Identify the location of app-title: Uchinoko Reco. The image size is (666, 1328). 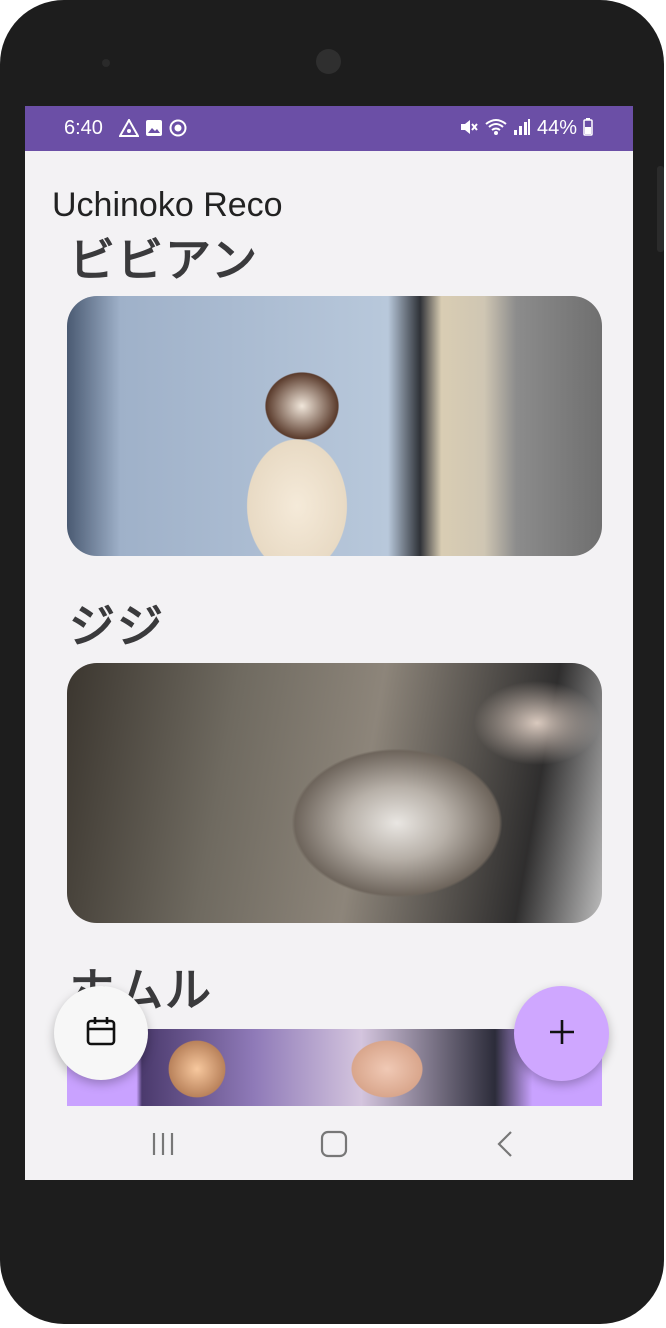
(167, 205).